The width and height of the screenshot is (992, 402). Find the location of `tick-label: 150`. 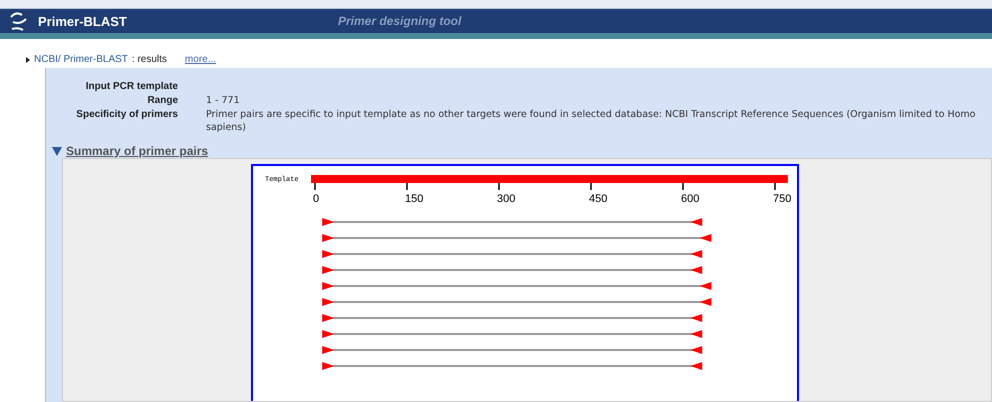

tick-label: 150 is located at coordinates (414, 199).